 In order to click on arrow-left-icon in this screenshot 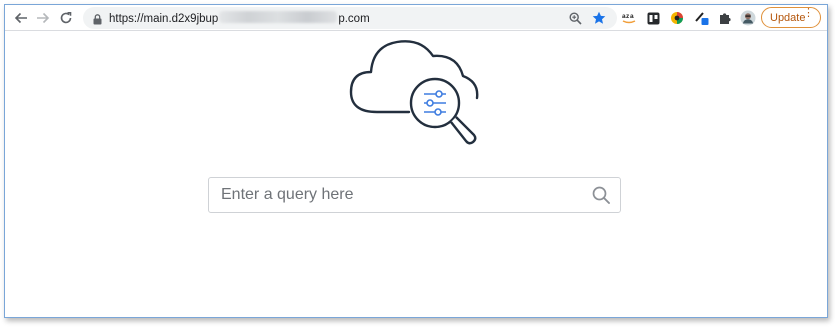, I will do `click(20, 18)`.